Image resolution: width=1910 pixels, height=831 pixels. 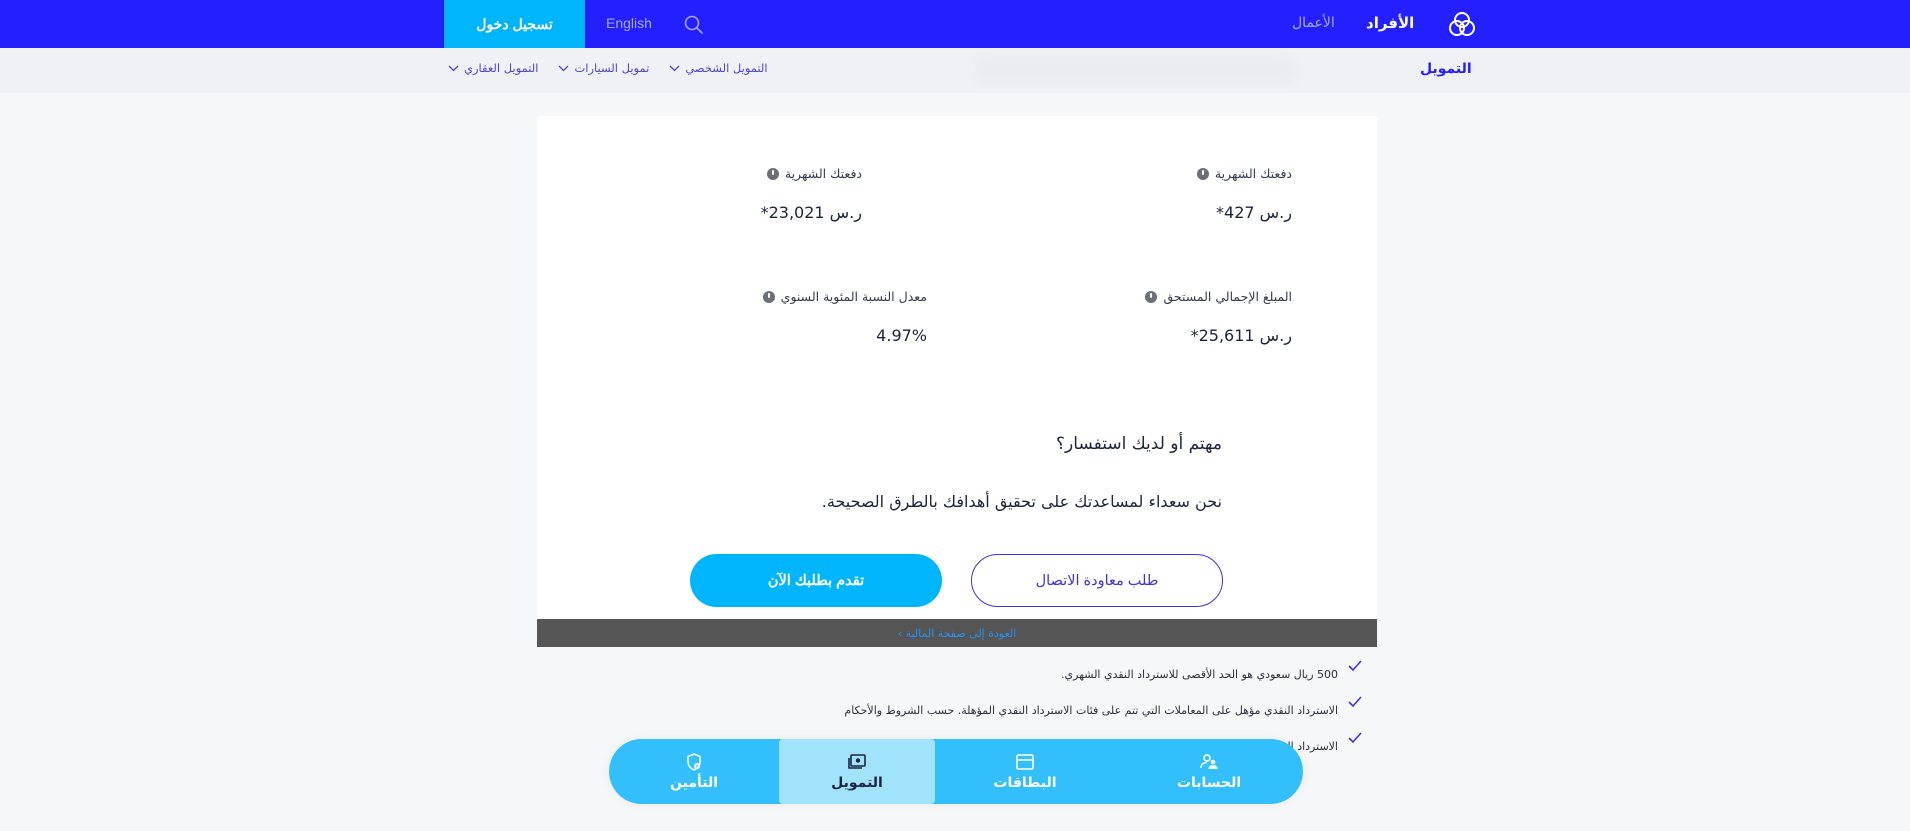 I want to click on back-bar: العودة إلى صفحة المالية ›, so click(x=957, y=633).